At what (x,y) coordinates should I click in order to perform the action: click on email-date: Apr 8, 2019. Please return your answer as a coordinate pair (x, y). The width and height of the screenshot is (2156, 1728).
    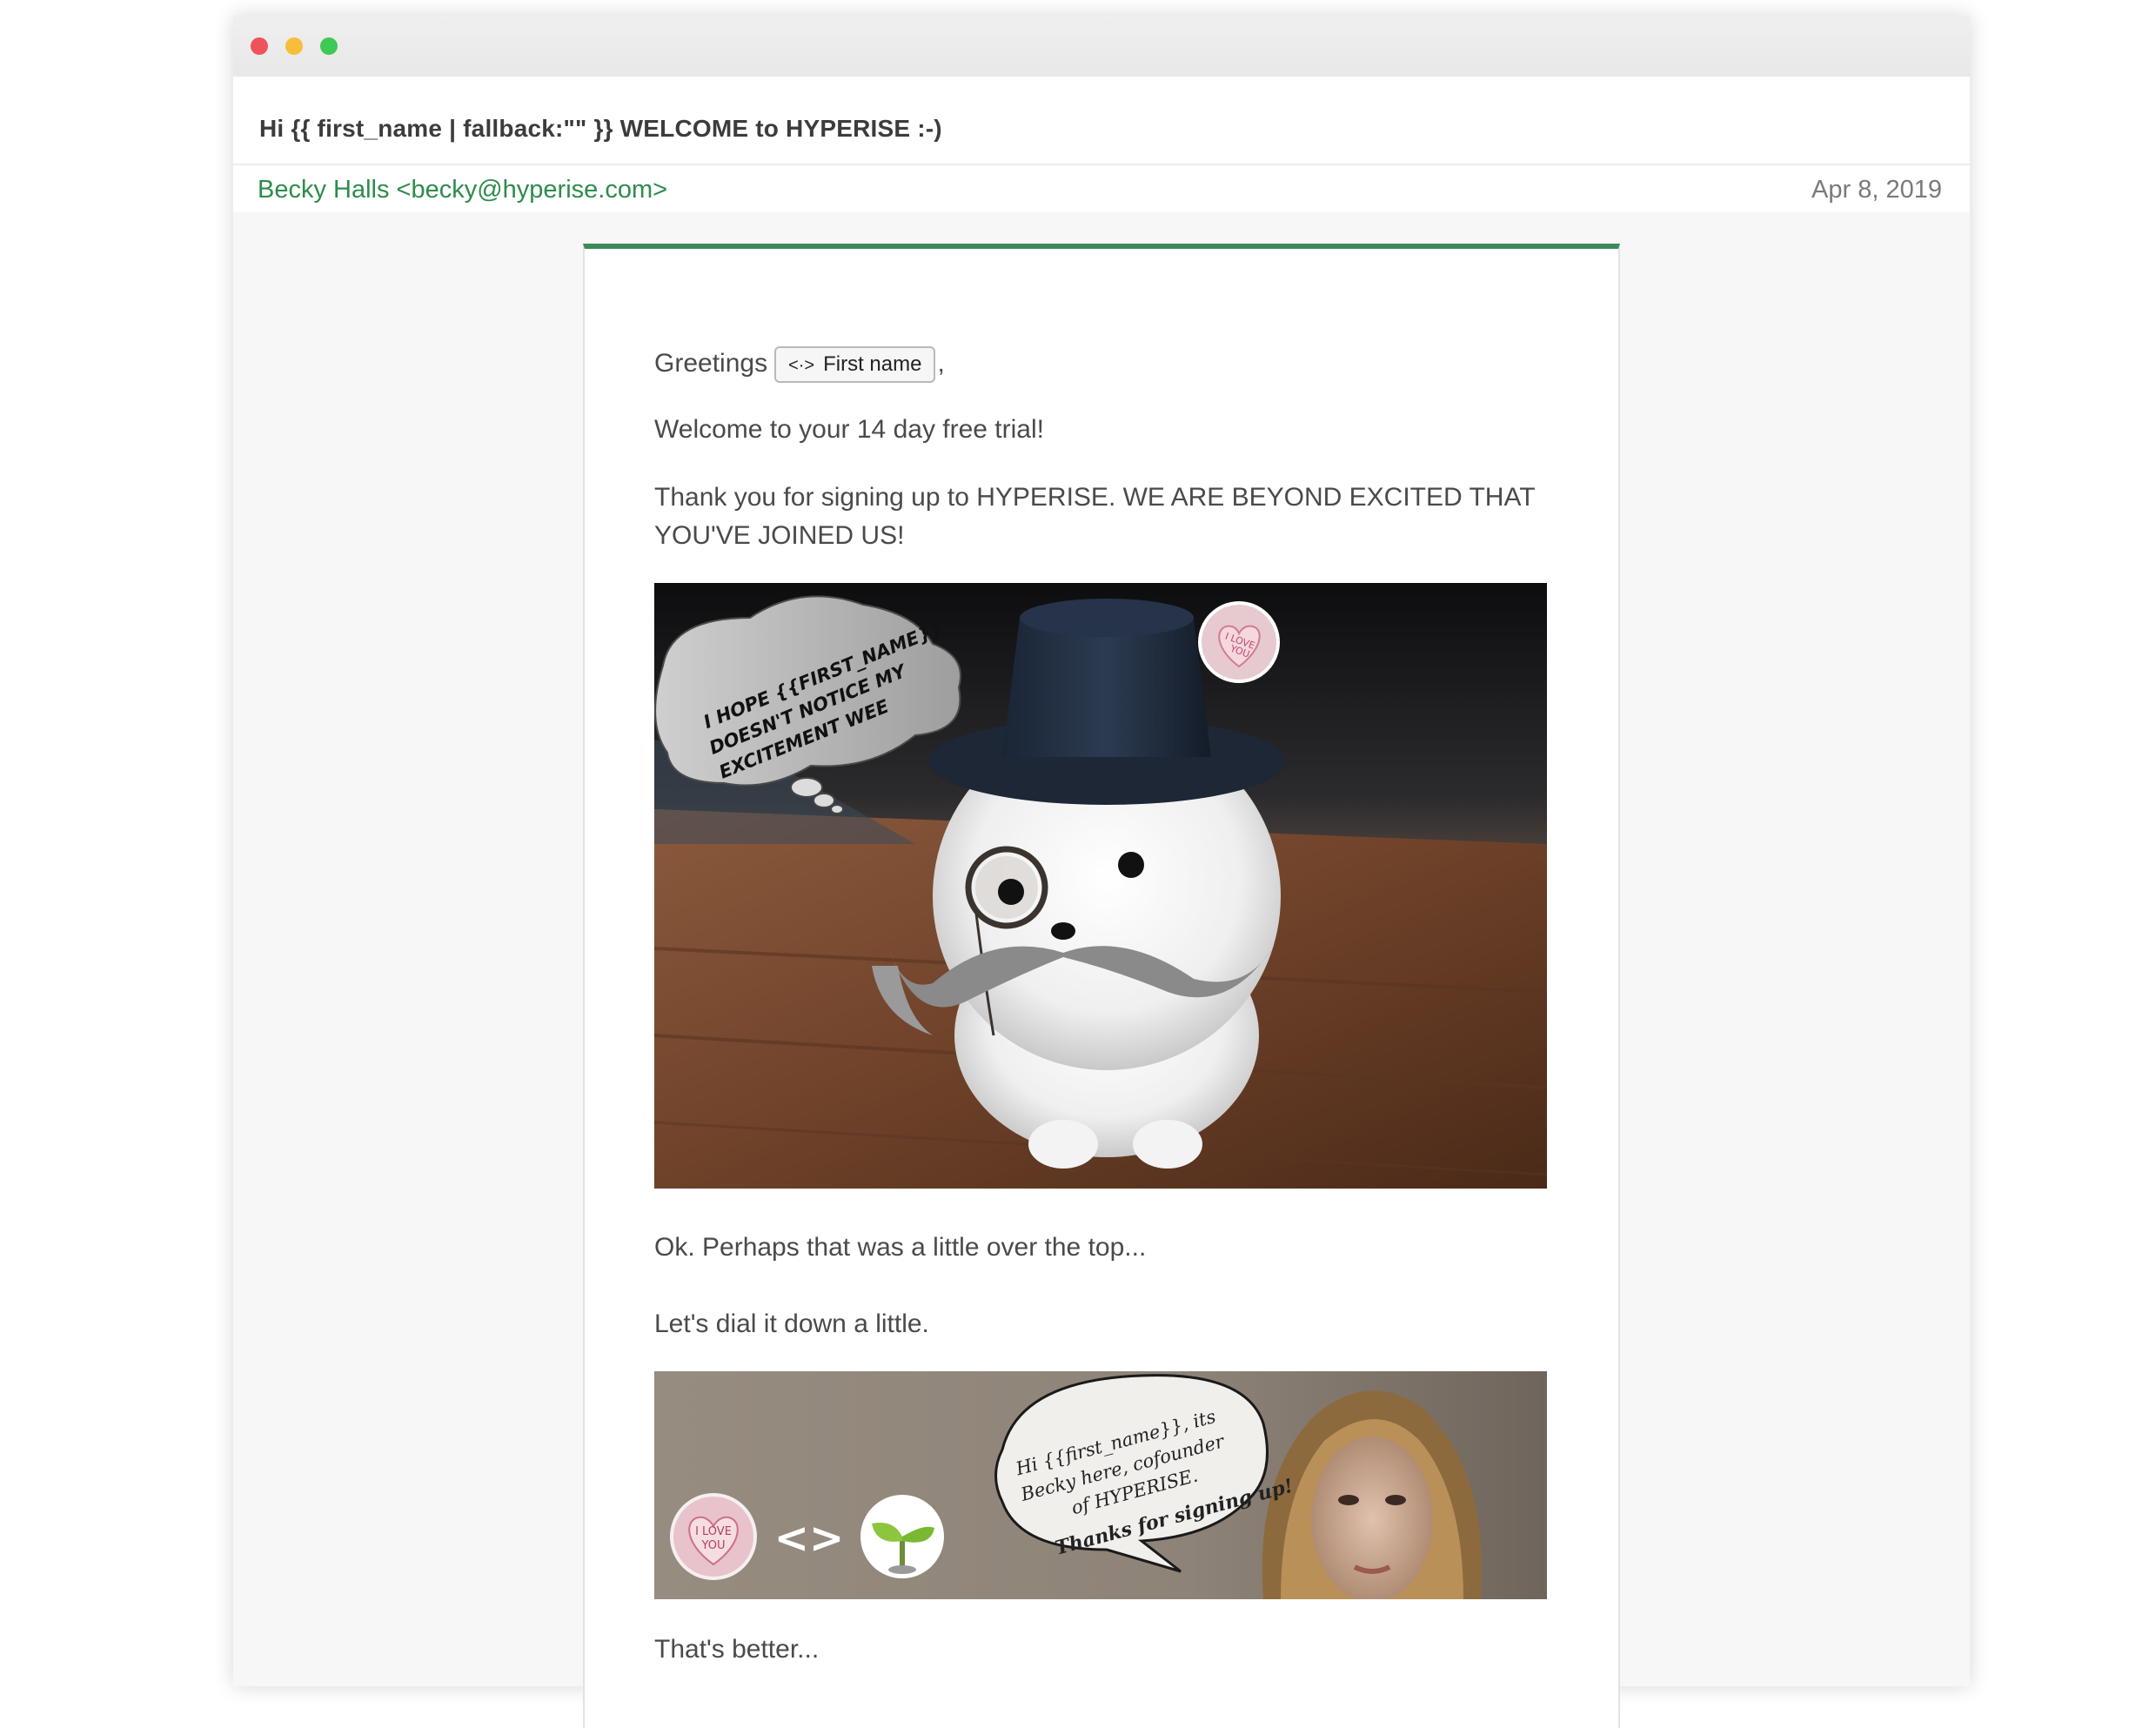
    Looking at the image, I should click on (1876, 190).